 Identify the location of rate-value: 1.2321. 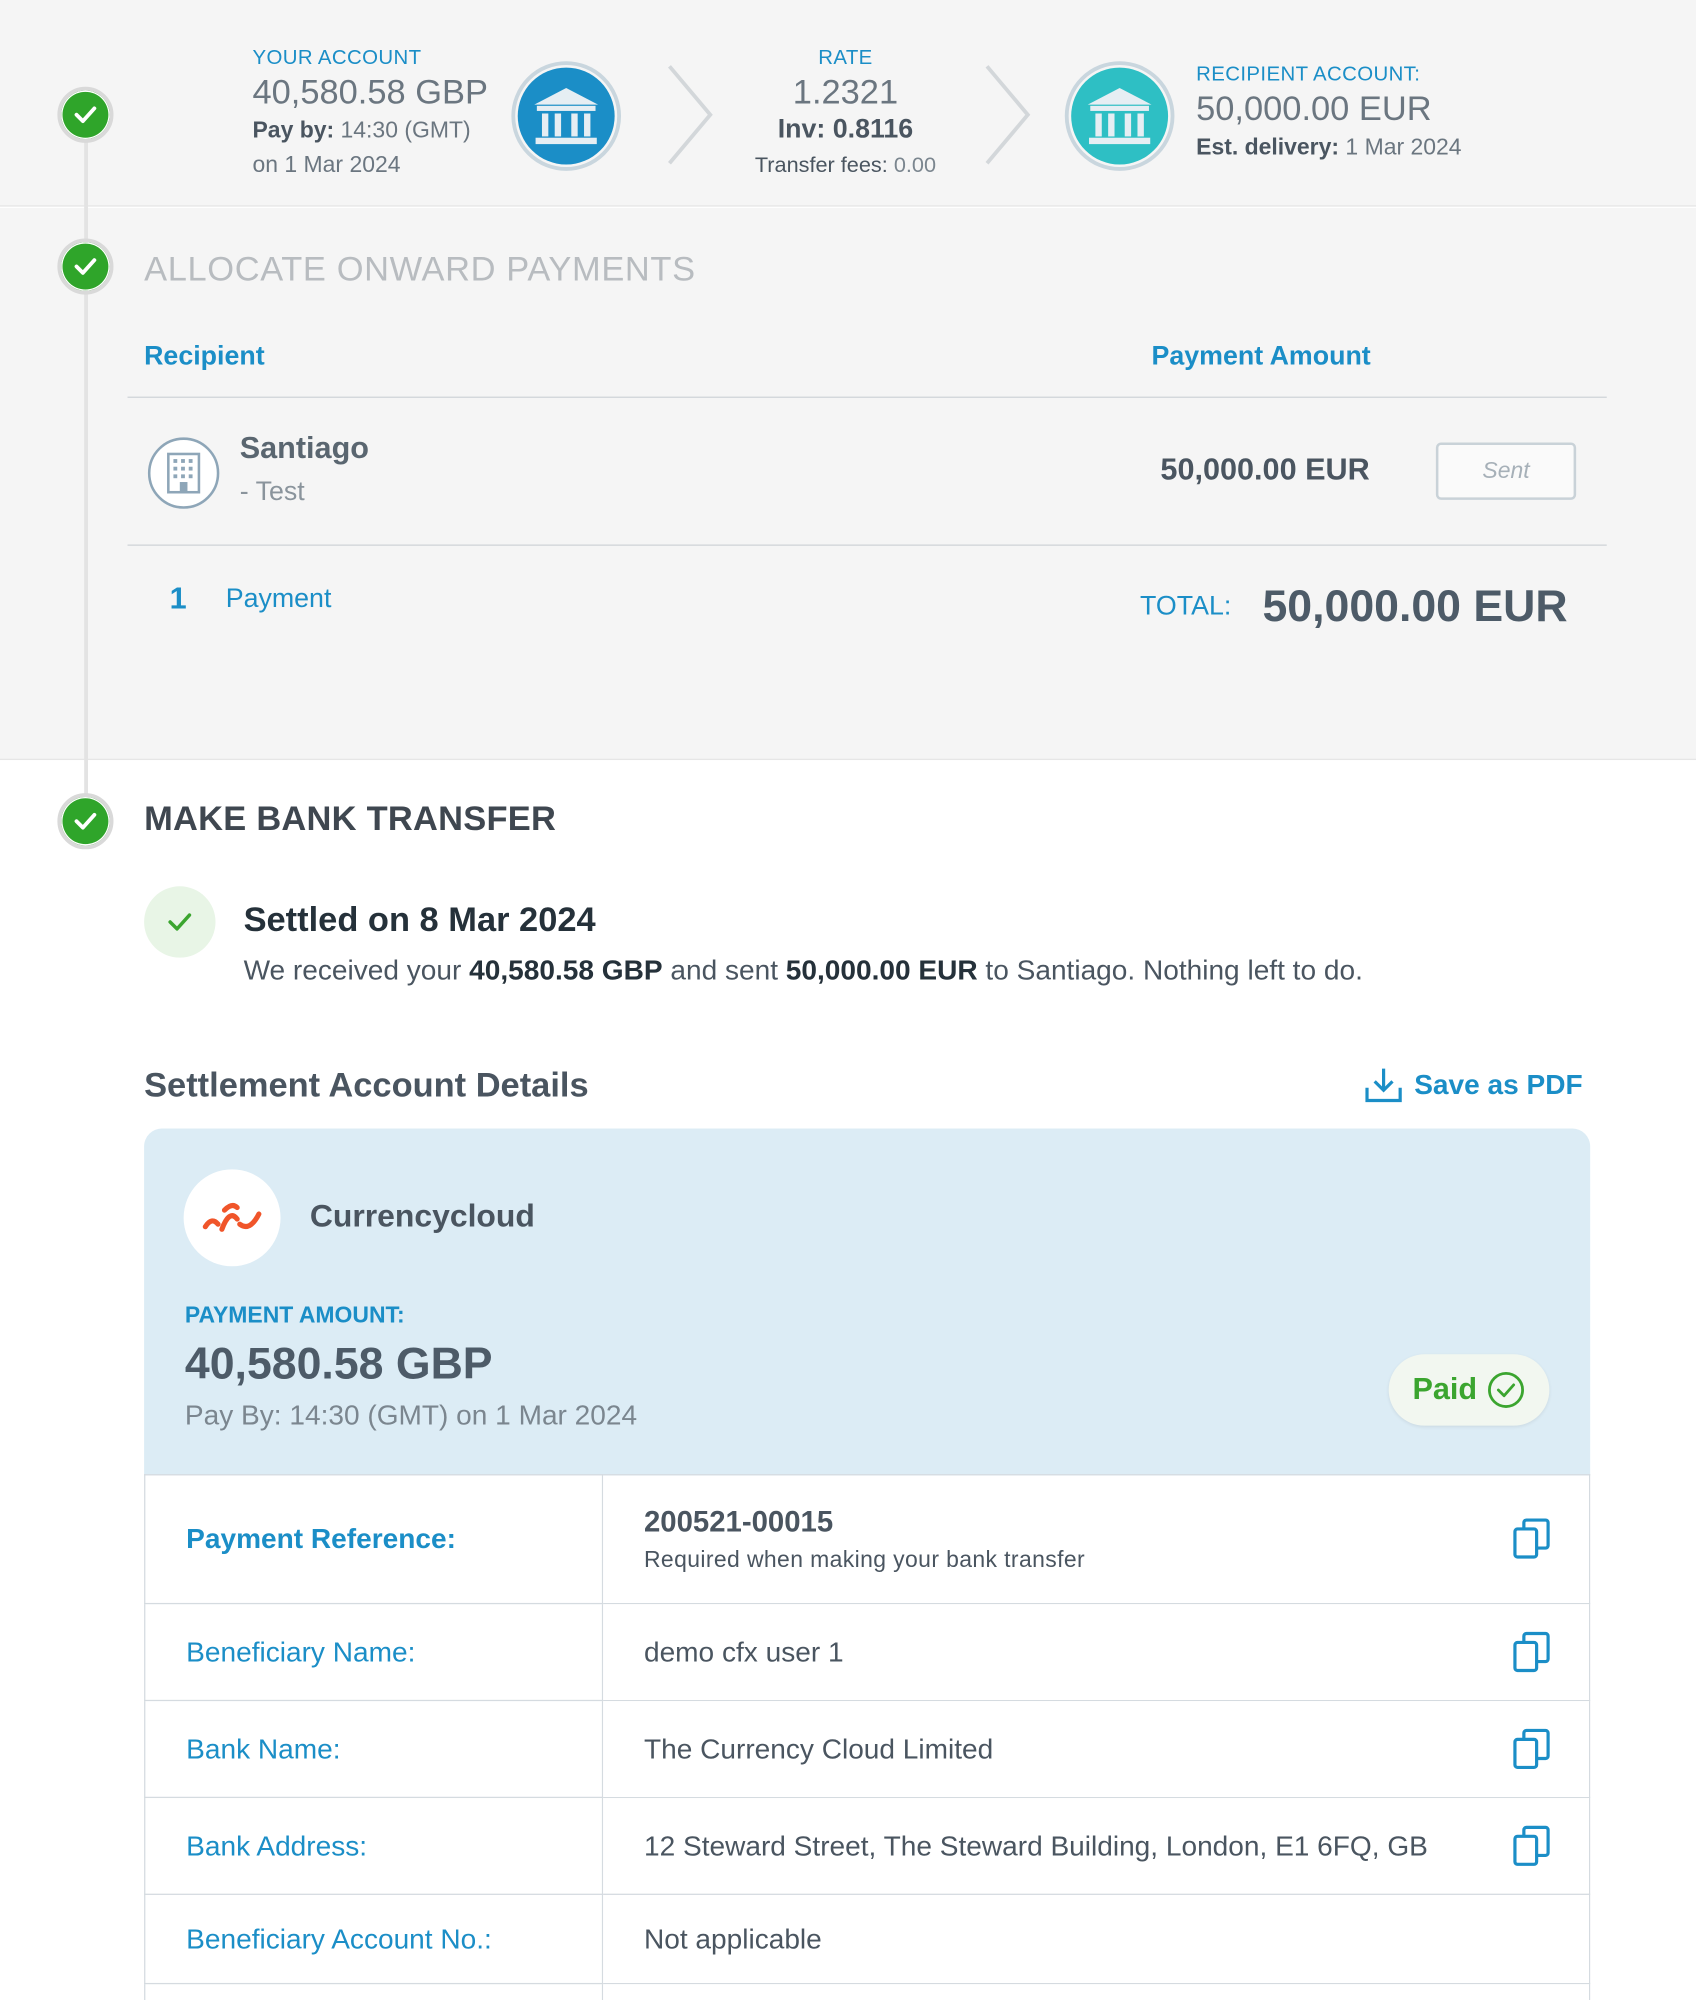
(845, 91).